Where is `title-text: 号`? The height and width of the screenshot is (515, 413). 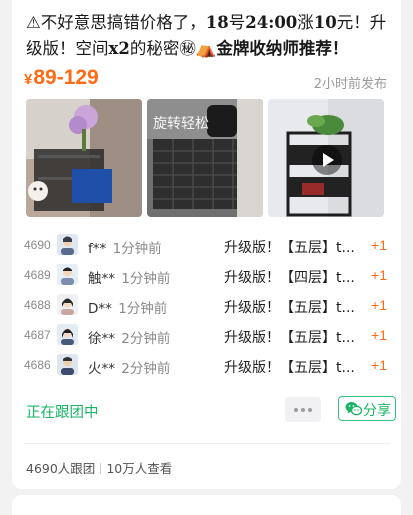
title-text: 号 is located at coordinates (237, 22).